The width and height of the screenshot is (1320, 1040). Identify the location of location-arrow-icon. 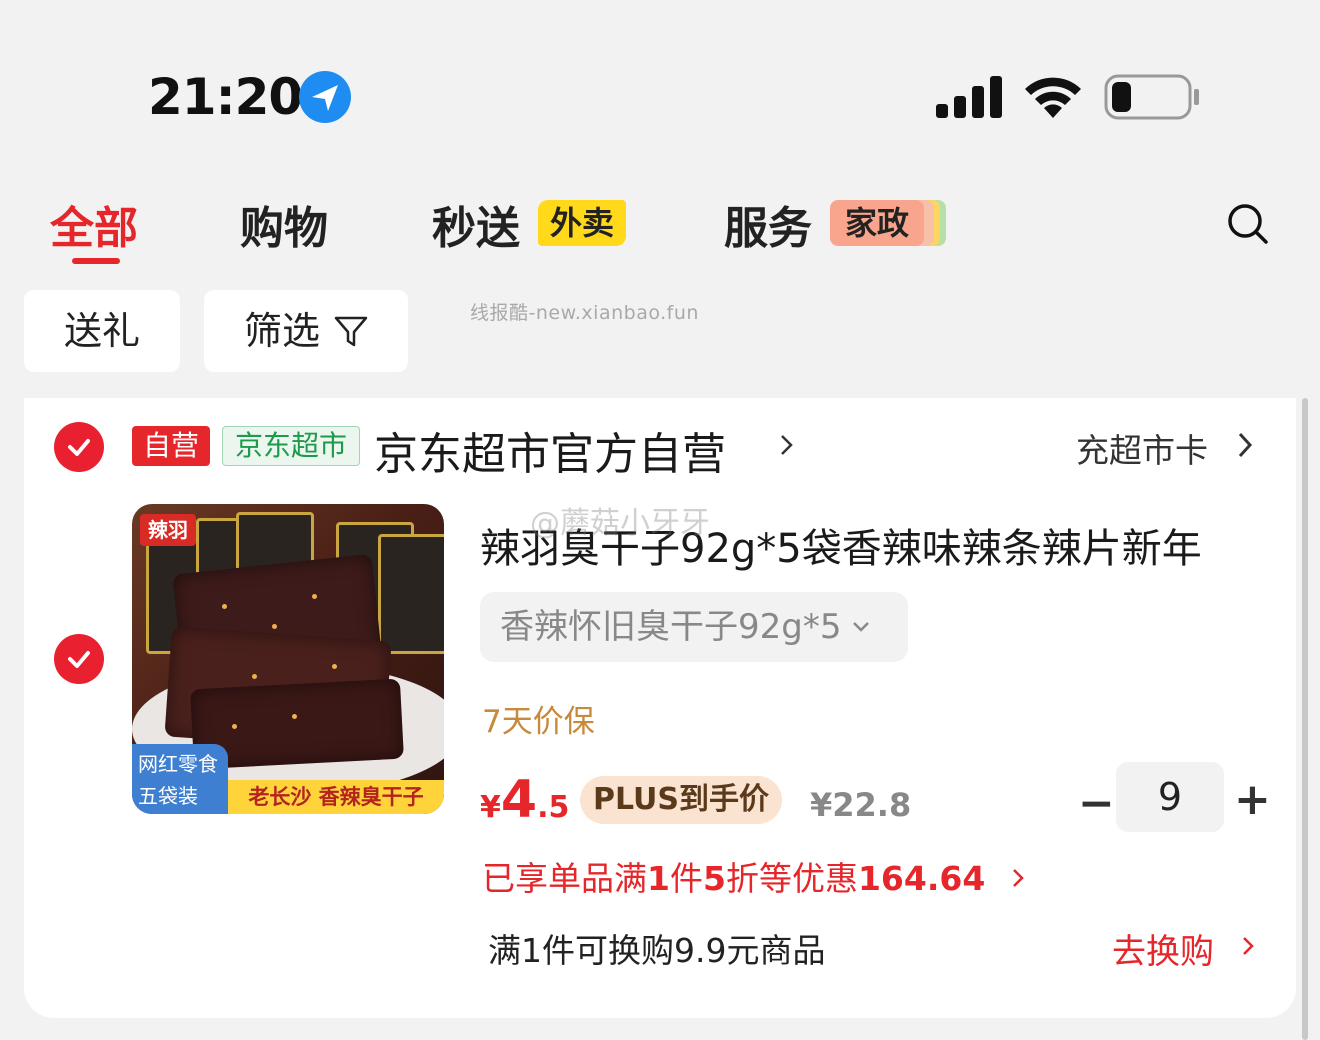
(325, 97).